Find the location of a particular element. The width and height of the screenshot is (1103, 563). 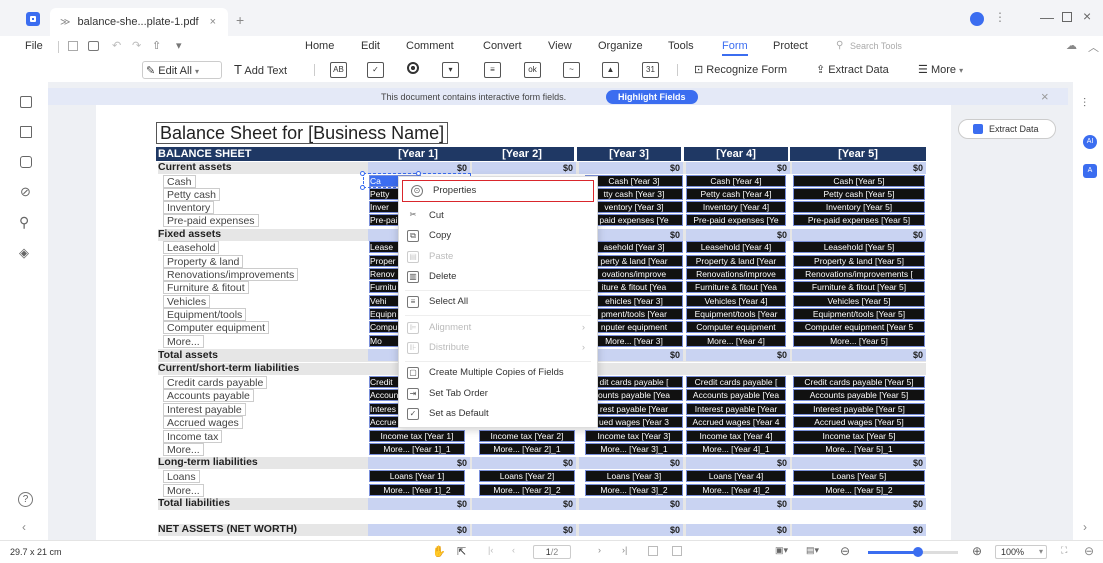

extract-data-button: Extract Data is located at coordinates (1007, 129).